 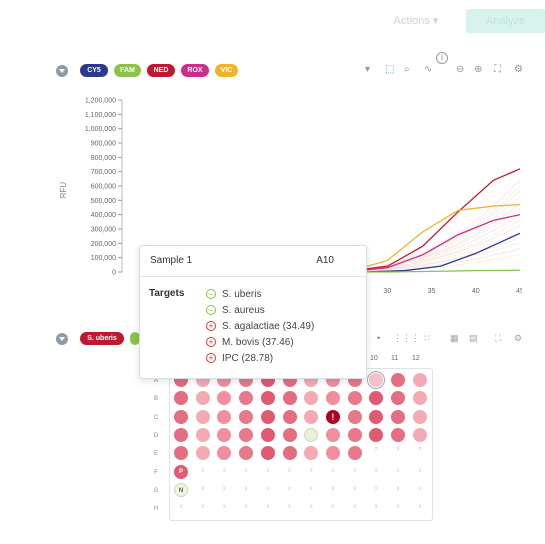 What do you see at coordinates (416, 358) in the screenshot?
I see `column-label-12: 12` at bounding box center [416, 358].